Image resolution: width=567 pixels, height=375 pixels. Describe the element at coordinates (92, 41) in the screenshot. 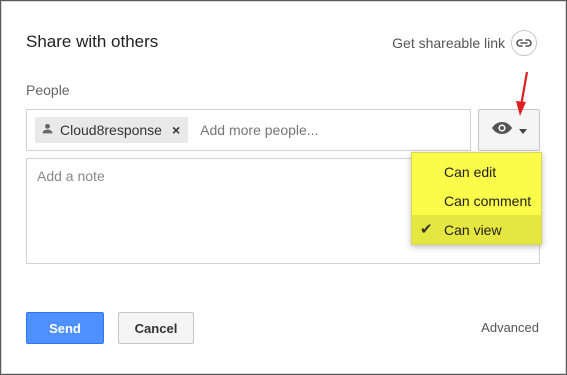

I see `dialog-title: Share with others` at that location.